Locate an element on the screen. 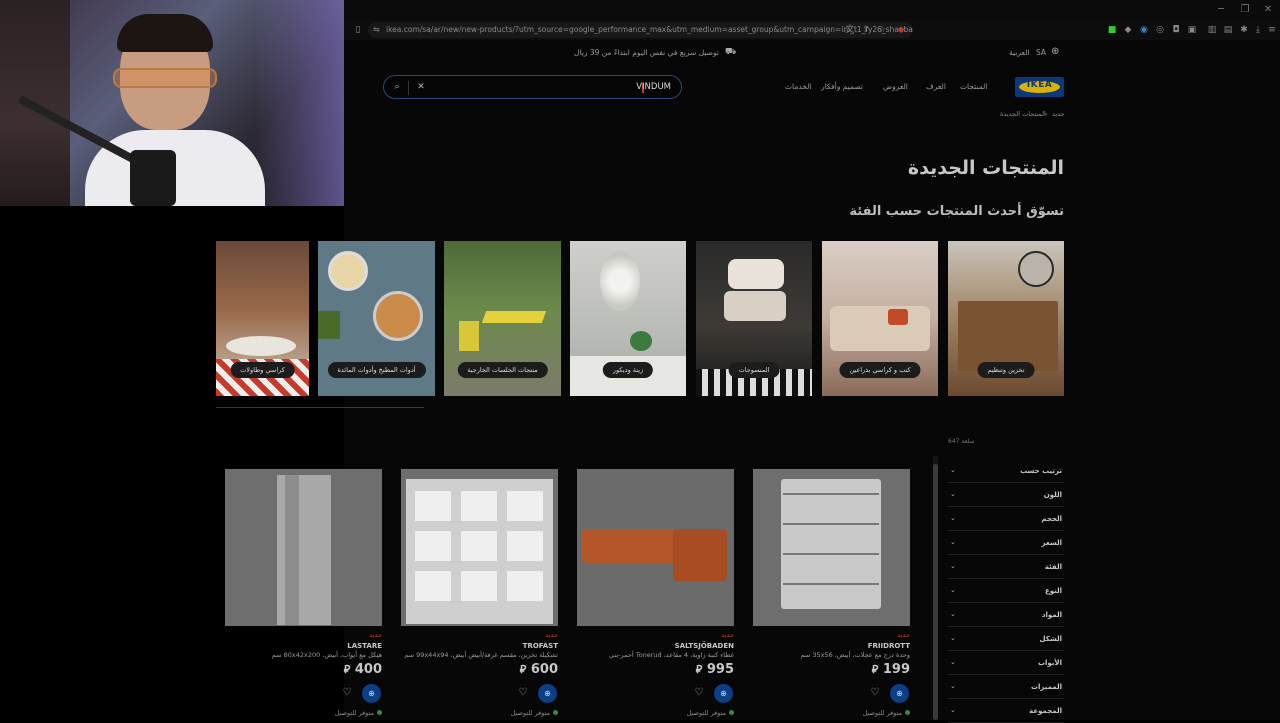 The height and width of the screenshot is (723, 1280). shield-icon: ◆ is located at coordinates (901, 30).